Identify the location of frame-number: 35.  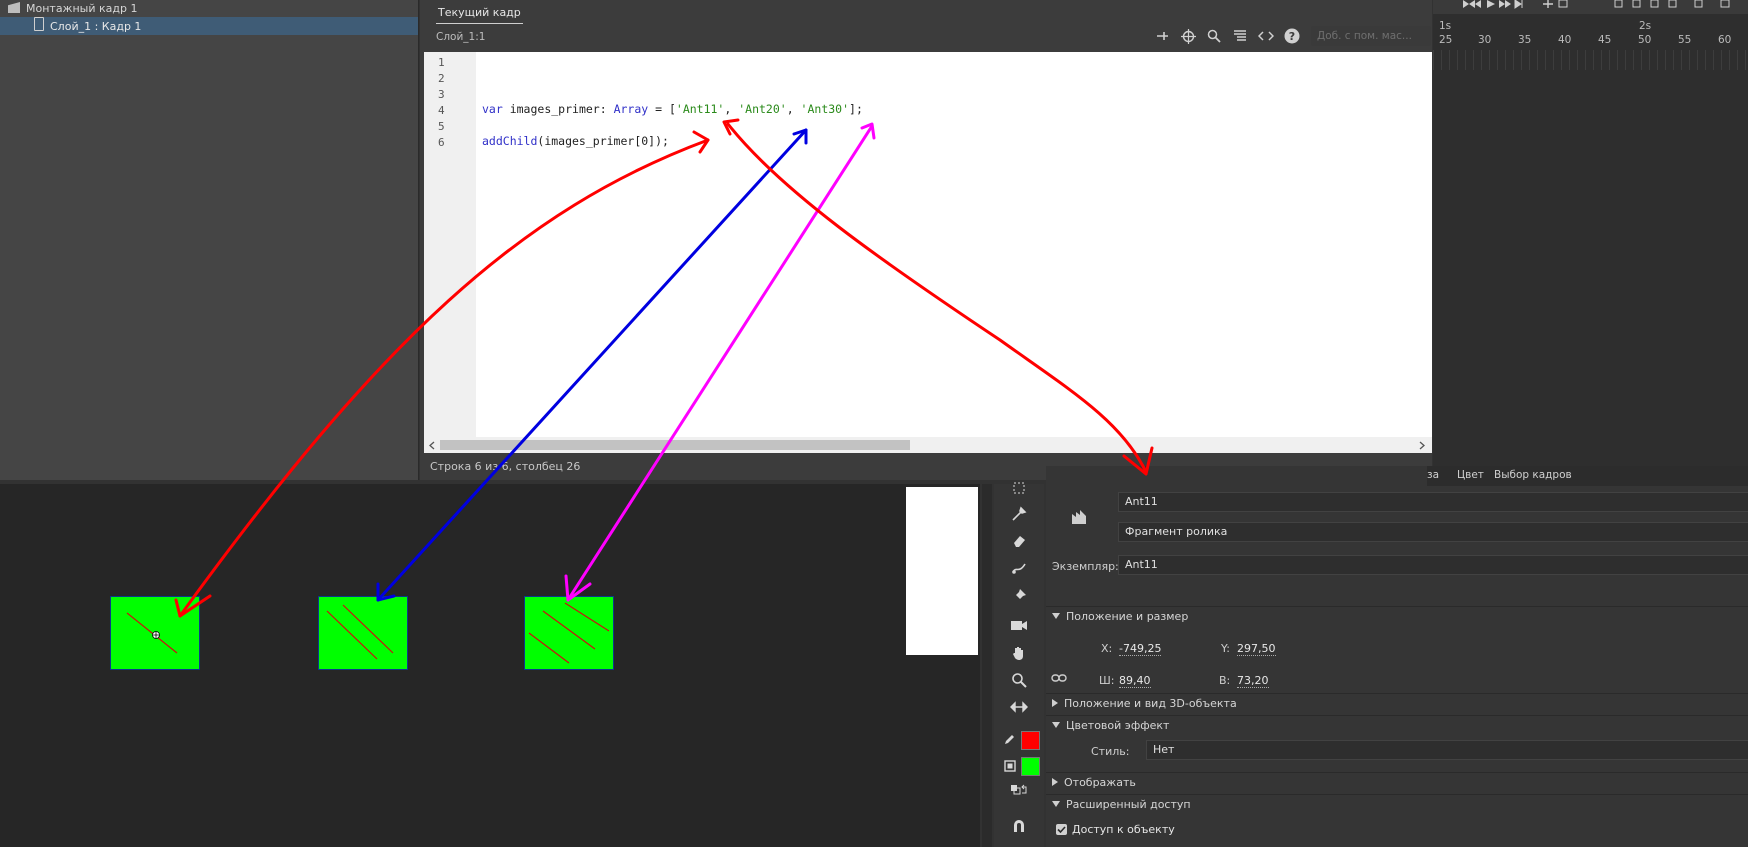
(1525, 40).